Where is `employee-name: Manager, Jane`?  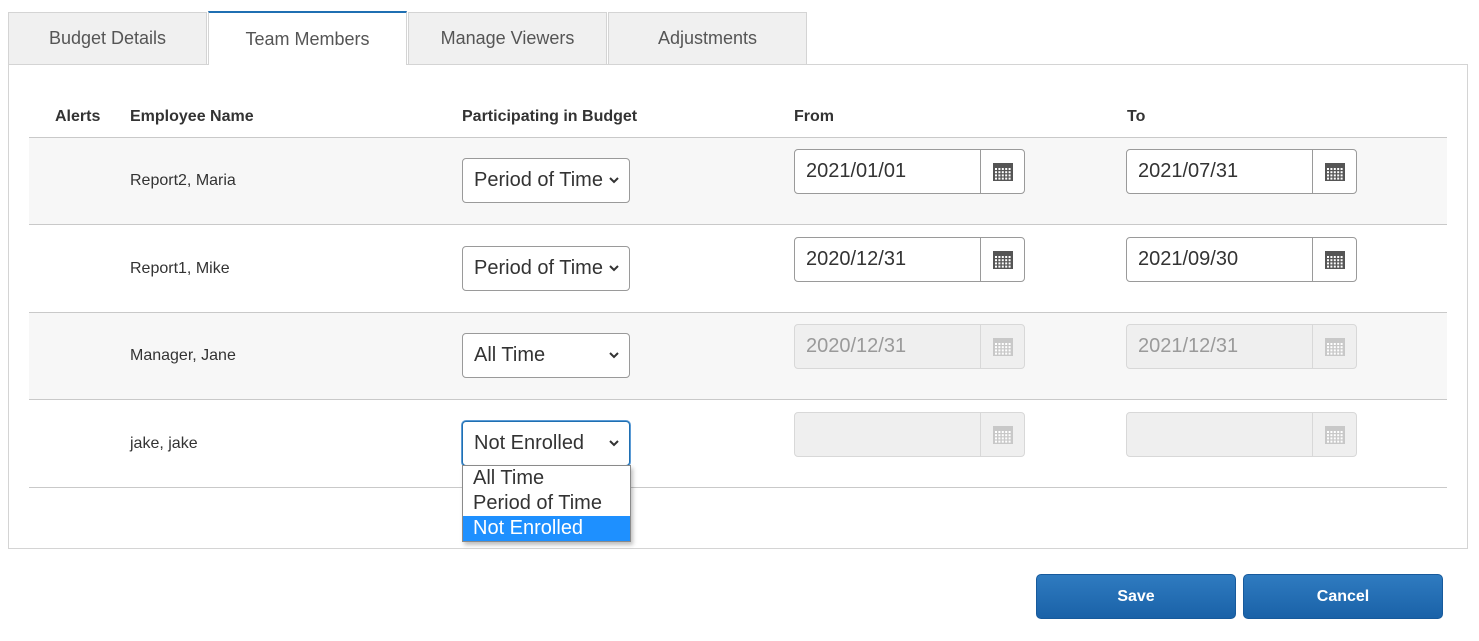
employee-name: Manager, Jane is located at coordinates (183, 355).